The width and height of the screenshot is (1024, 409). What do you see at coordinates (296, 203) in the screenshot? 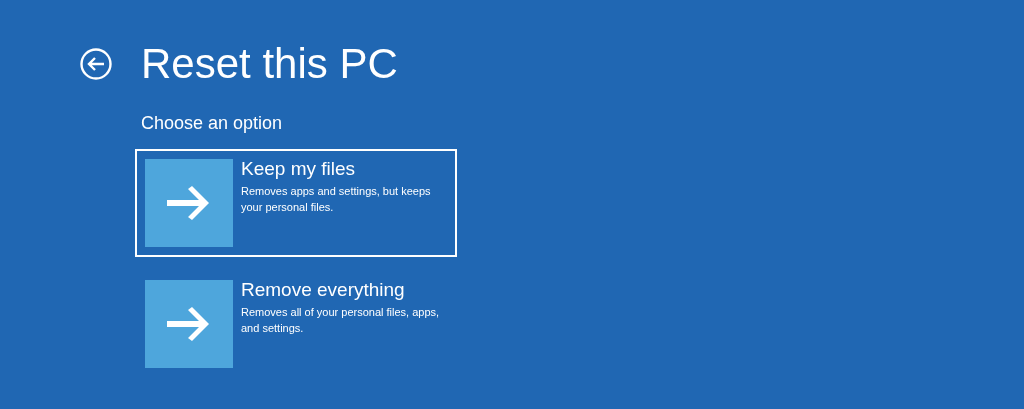
I see `option-button: Keep my files Removes apps and settings, but keeps your personal files.` at bounding box center [296, 203].